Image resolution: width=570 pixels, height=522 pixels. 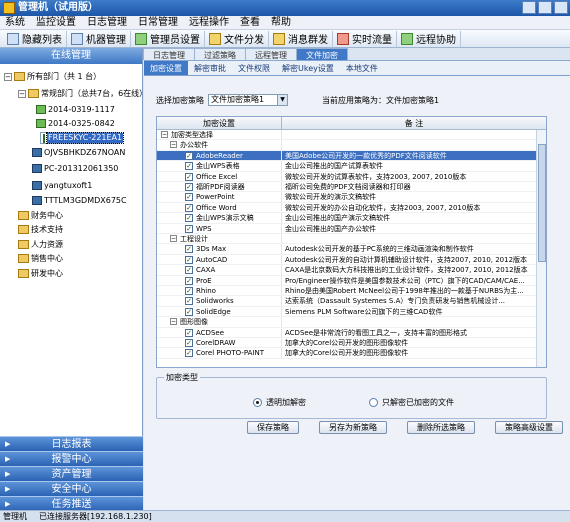 What do you see at coordinates (347, 166) in the screenshot?
I see `table-row: ✓ 金山WPS表格 金山公司推出的国产试算表软件` at bounding box center [347, 166].